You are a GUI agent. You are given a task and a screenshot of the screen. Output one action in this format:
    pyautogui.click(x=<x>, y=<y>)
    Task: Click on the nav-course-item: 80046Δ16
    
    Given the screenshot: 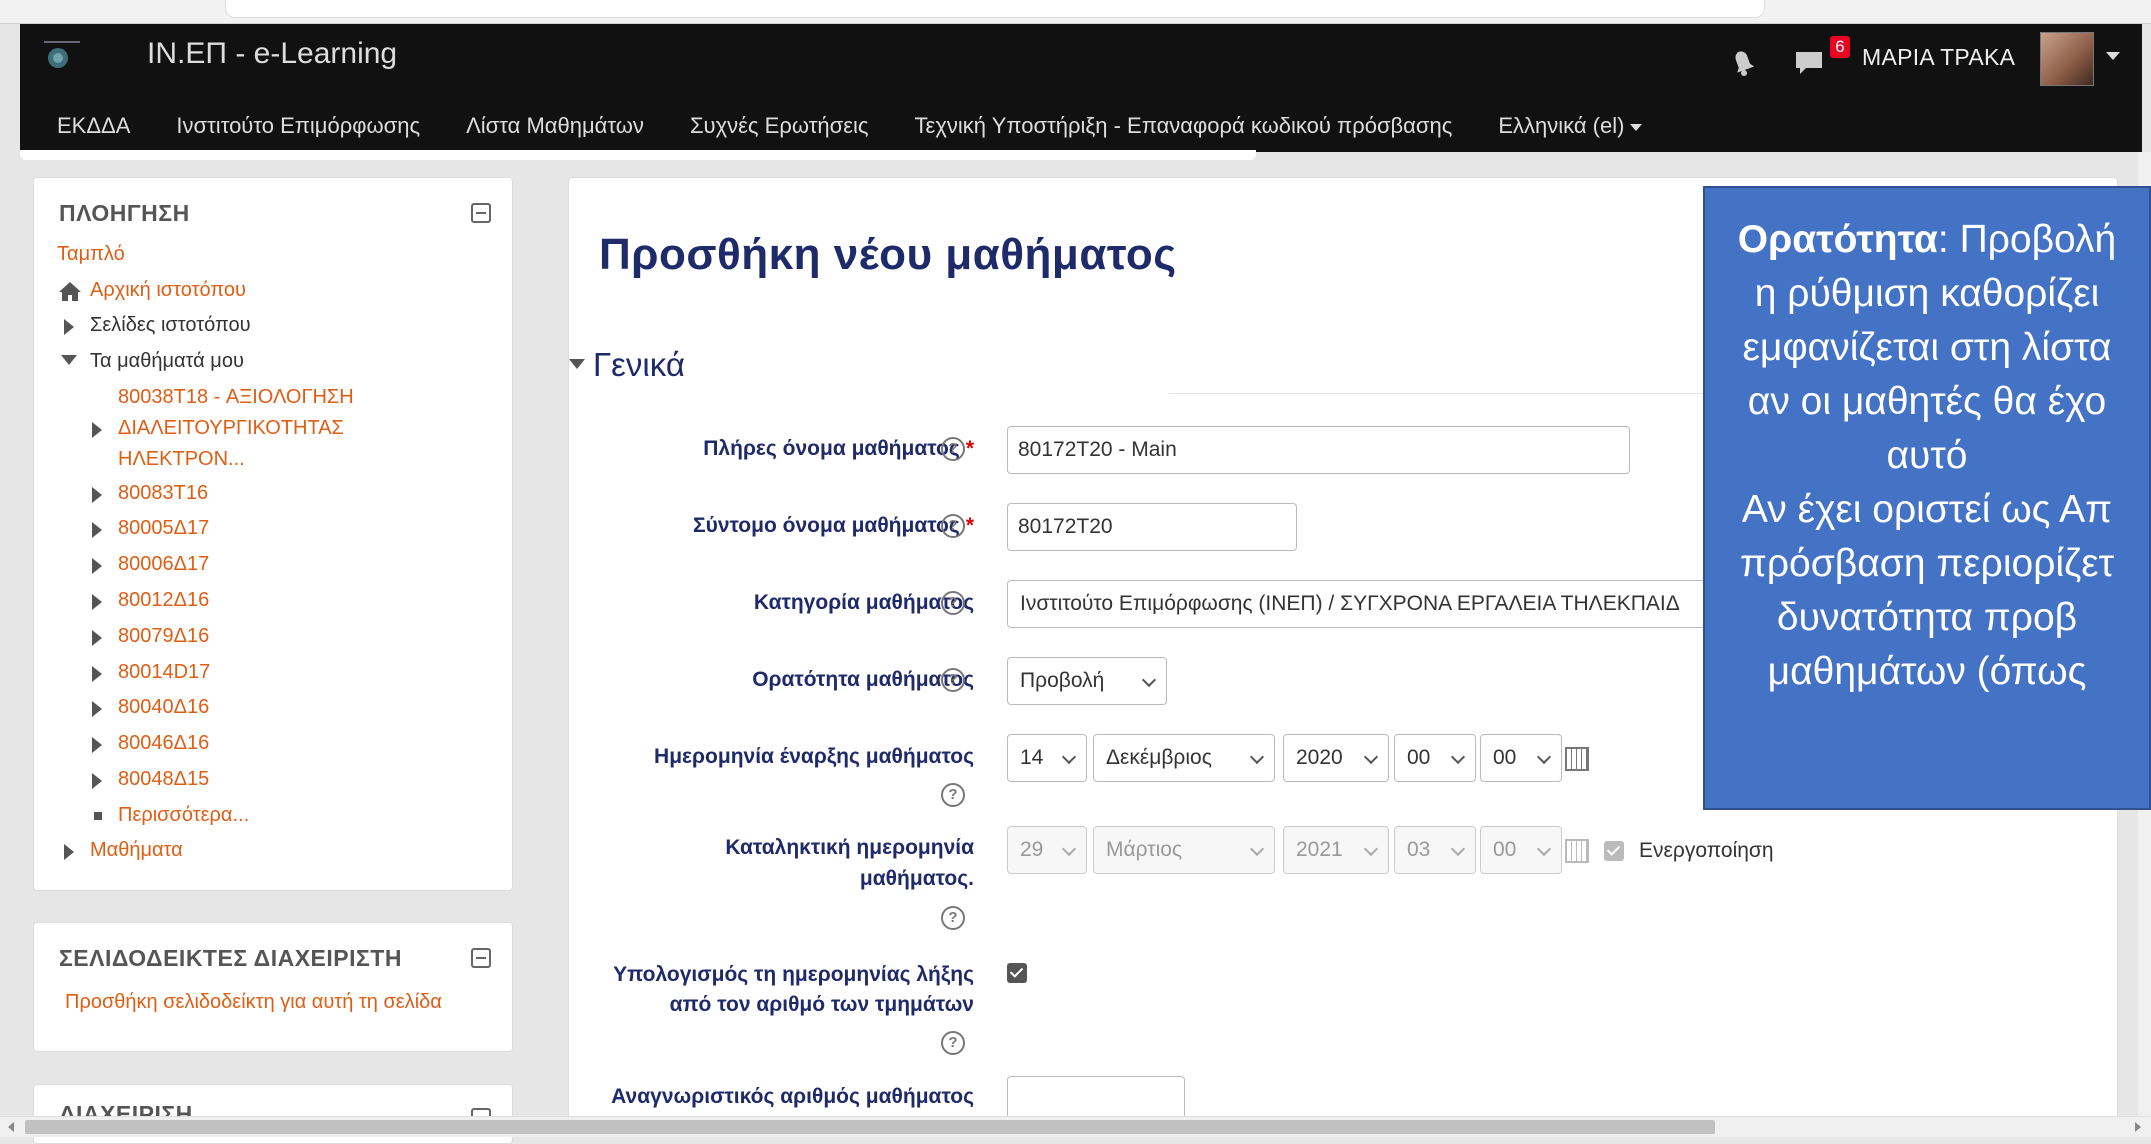 What is the action you would take?
    pyautogui.click(x=163, y=743)
    